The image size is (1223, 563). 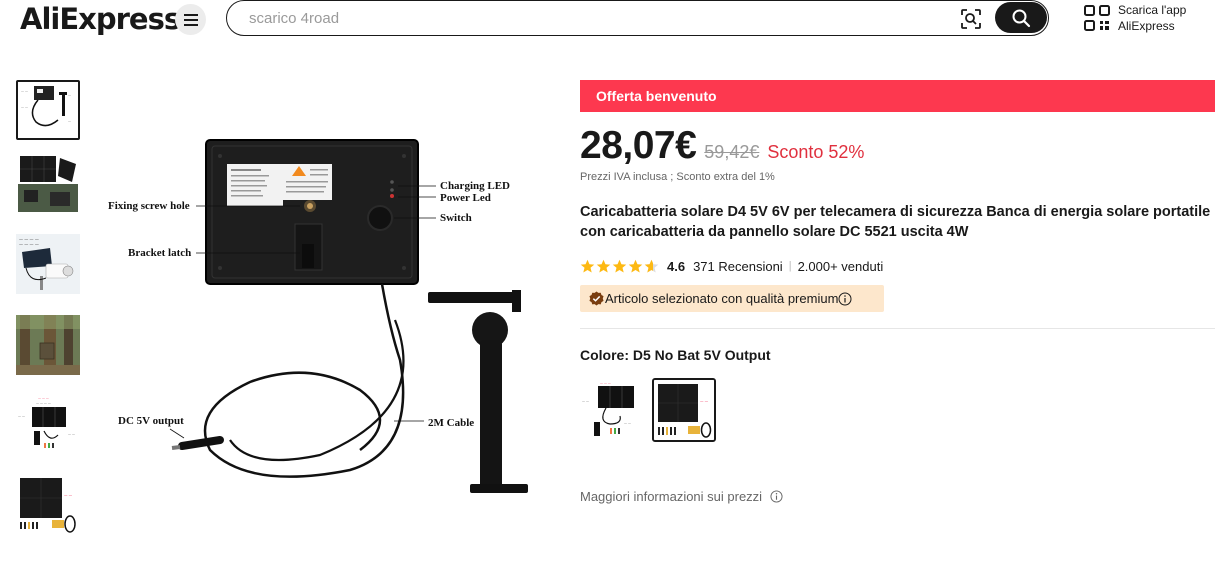 What do you see at coordinates (100, 19) in the screenshot?
I see `aliexpress-logo: AliExpress` at bounding box center [100, 19].